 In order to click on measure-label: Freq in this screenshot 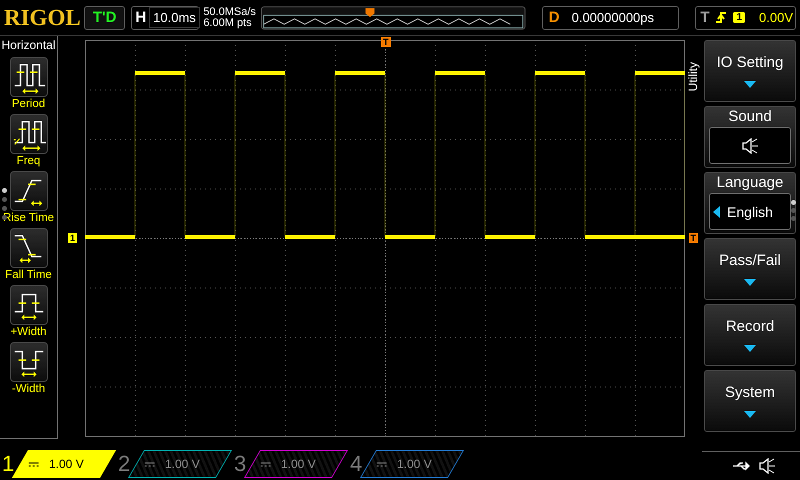, I will do `click(28, 161)`.